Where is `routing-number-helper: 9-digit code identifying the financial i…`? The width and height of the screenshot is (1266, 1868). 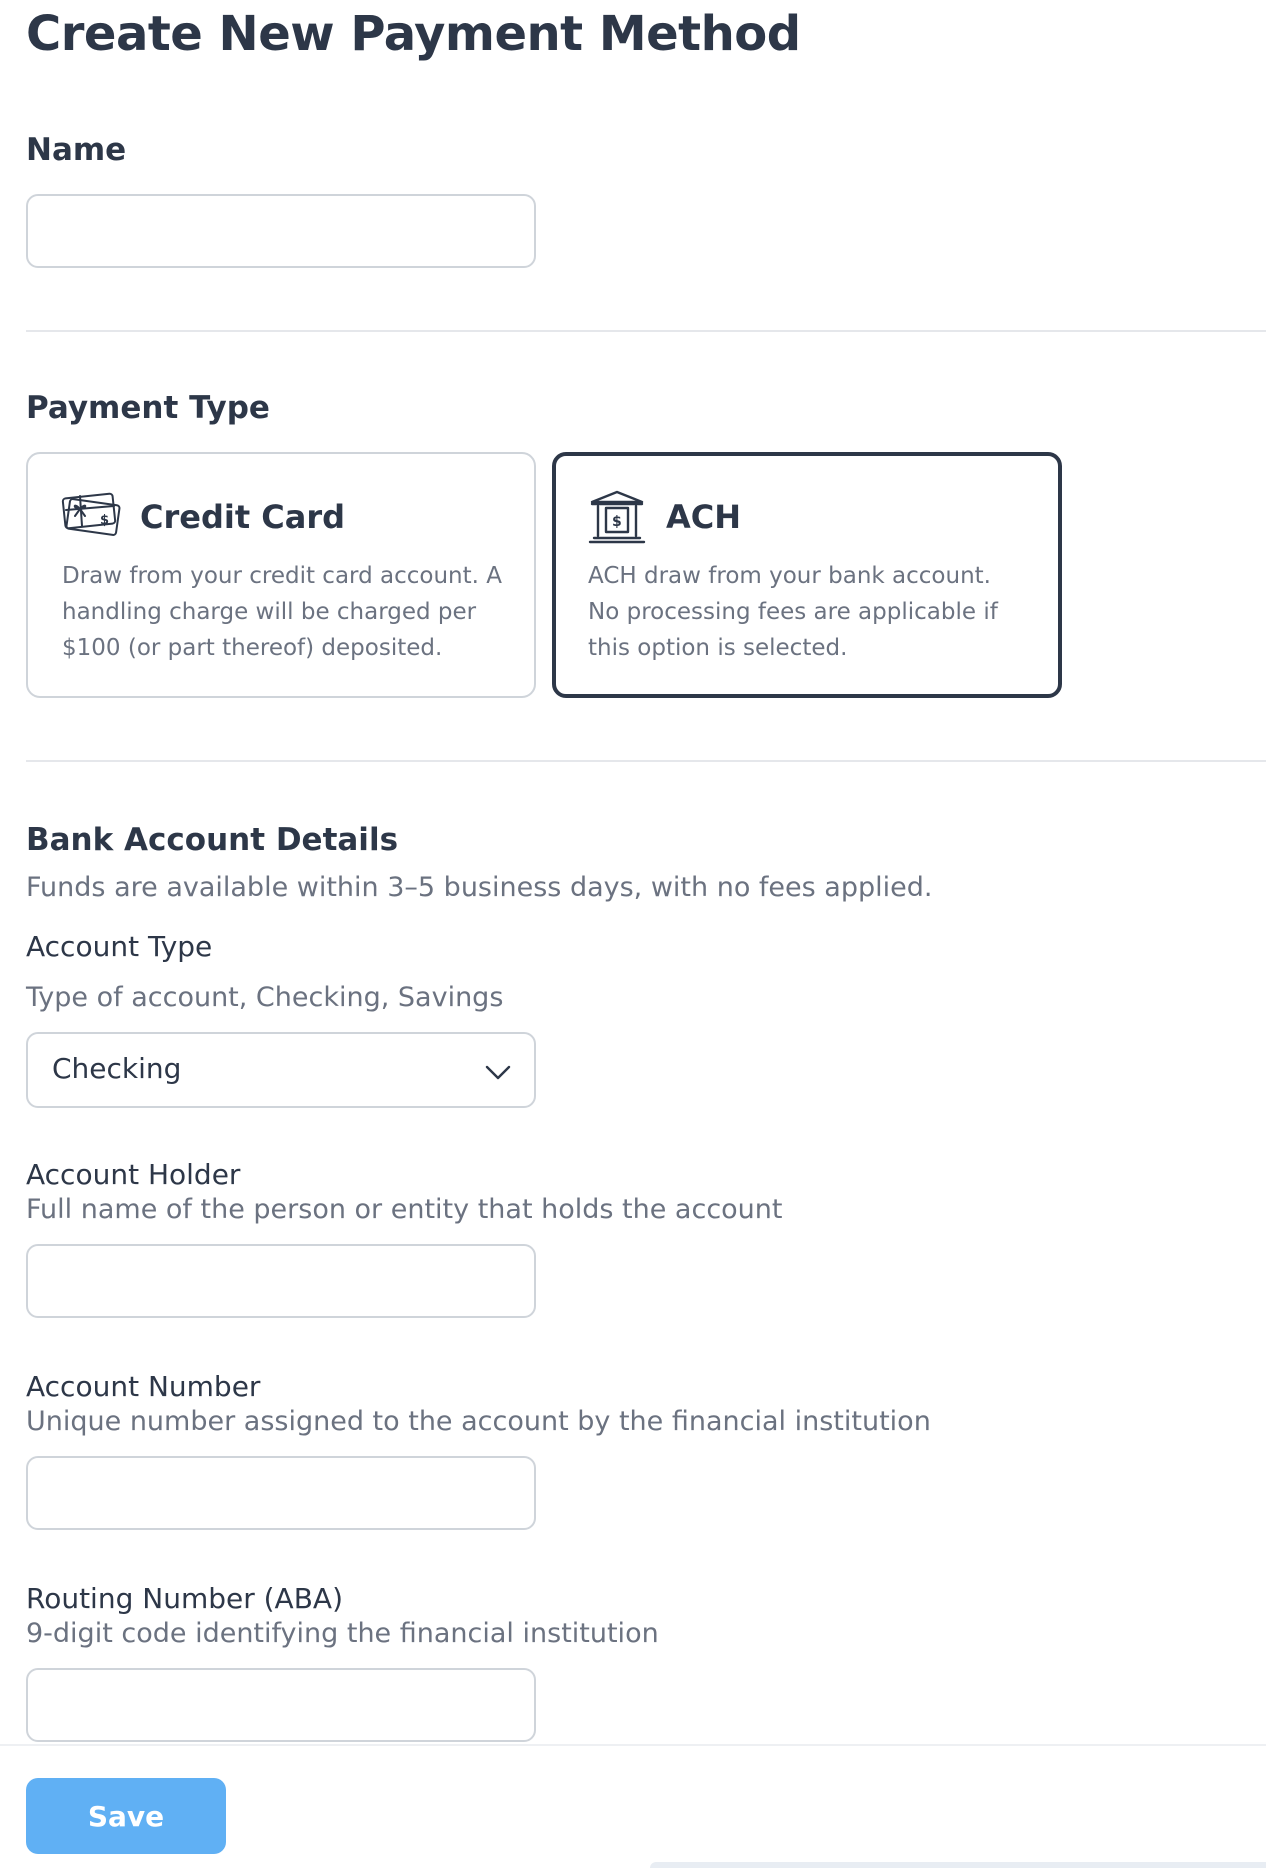 routing-number-helper: 9-digit code identifying the financial i… is located at coordinates (342, 1633).